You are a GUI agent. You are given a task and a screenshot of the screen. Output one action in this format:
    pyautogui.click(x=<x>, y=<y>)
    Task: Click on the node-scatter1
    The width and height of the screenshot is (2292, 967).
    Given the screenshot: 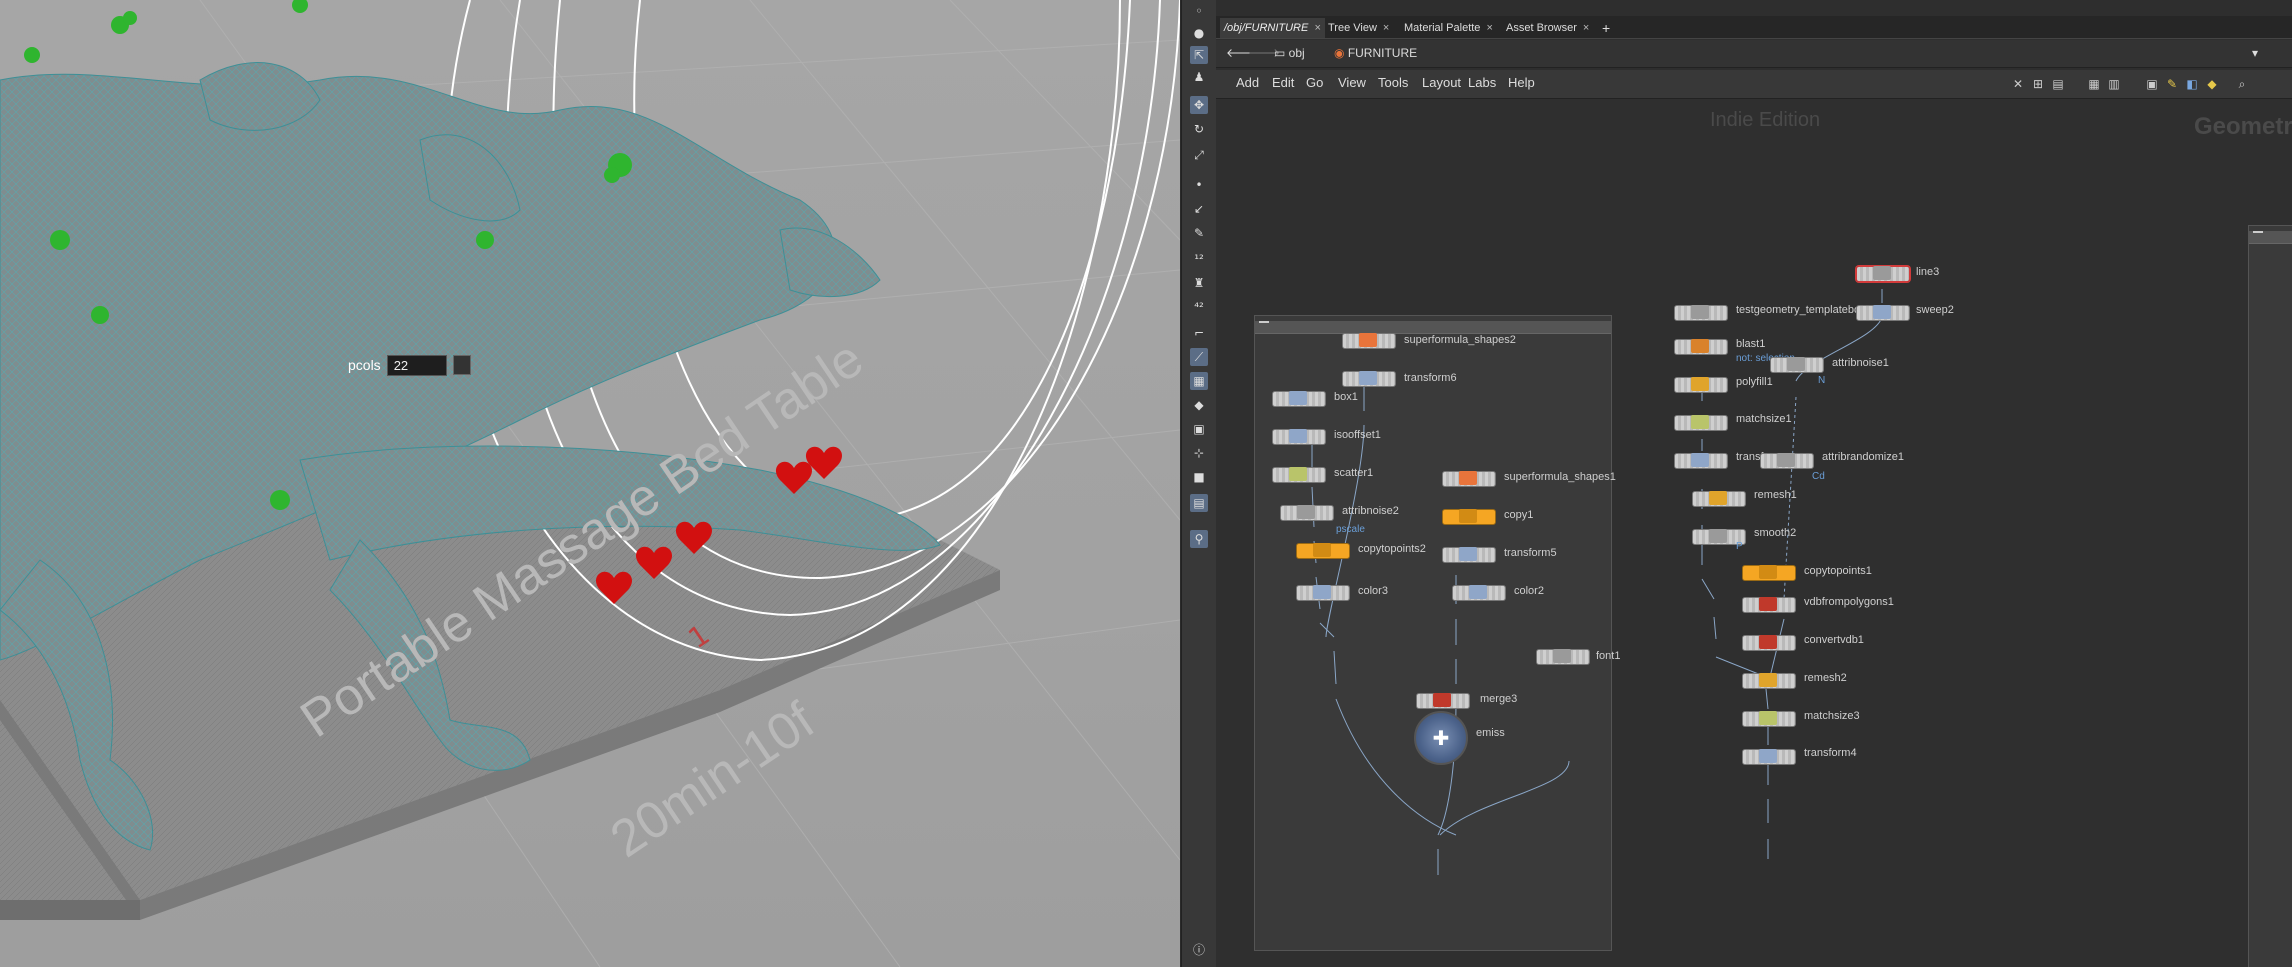 What is the action you would take?
    pyautogui.click(x=1299, y=475)
    